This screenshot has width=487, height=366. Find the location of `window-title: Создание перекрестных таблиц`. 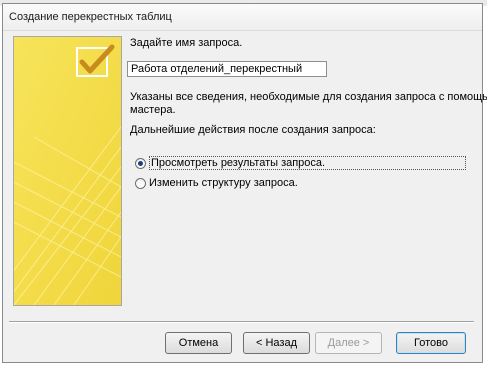

window-title: Создание перекрестных таблиц is located at coordinates (90, 17).